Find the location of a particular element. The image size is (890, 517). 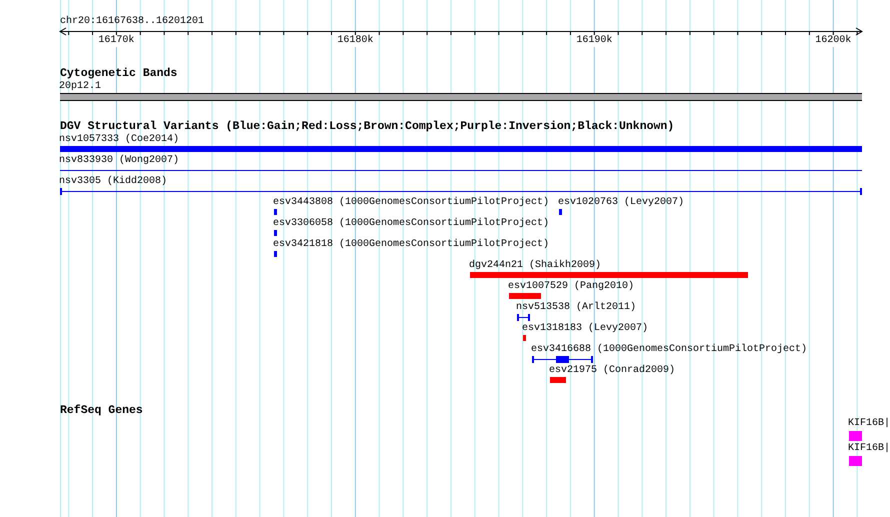

tick-label: 16170k is located at coordinates (116, 41).